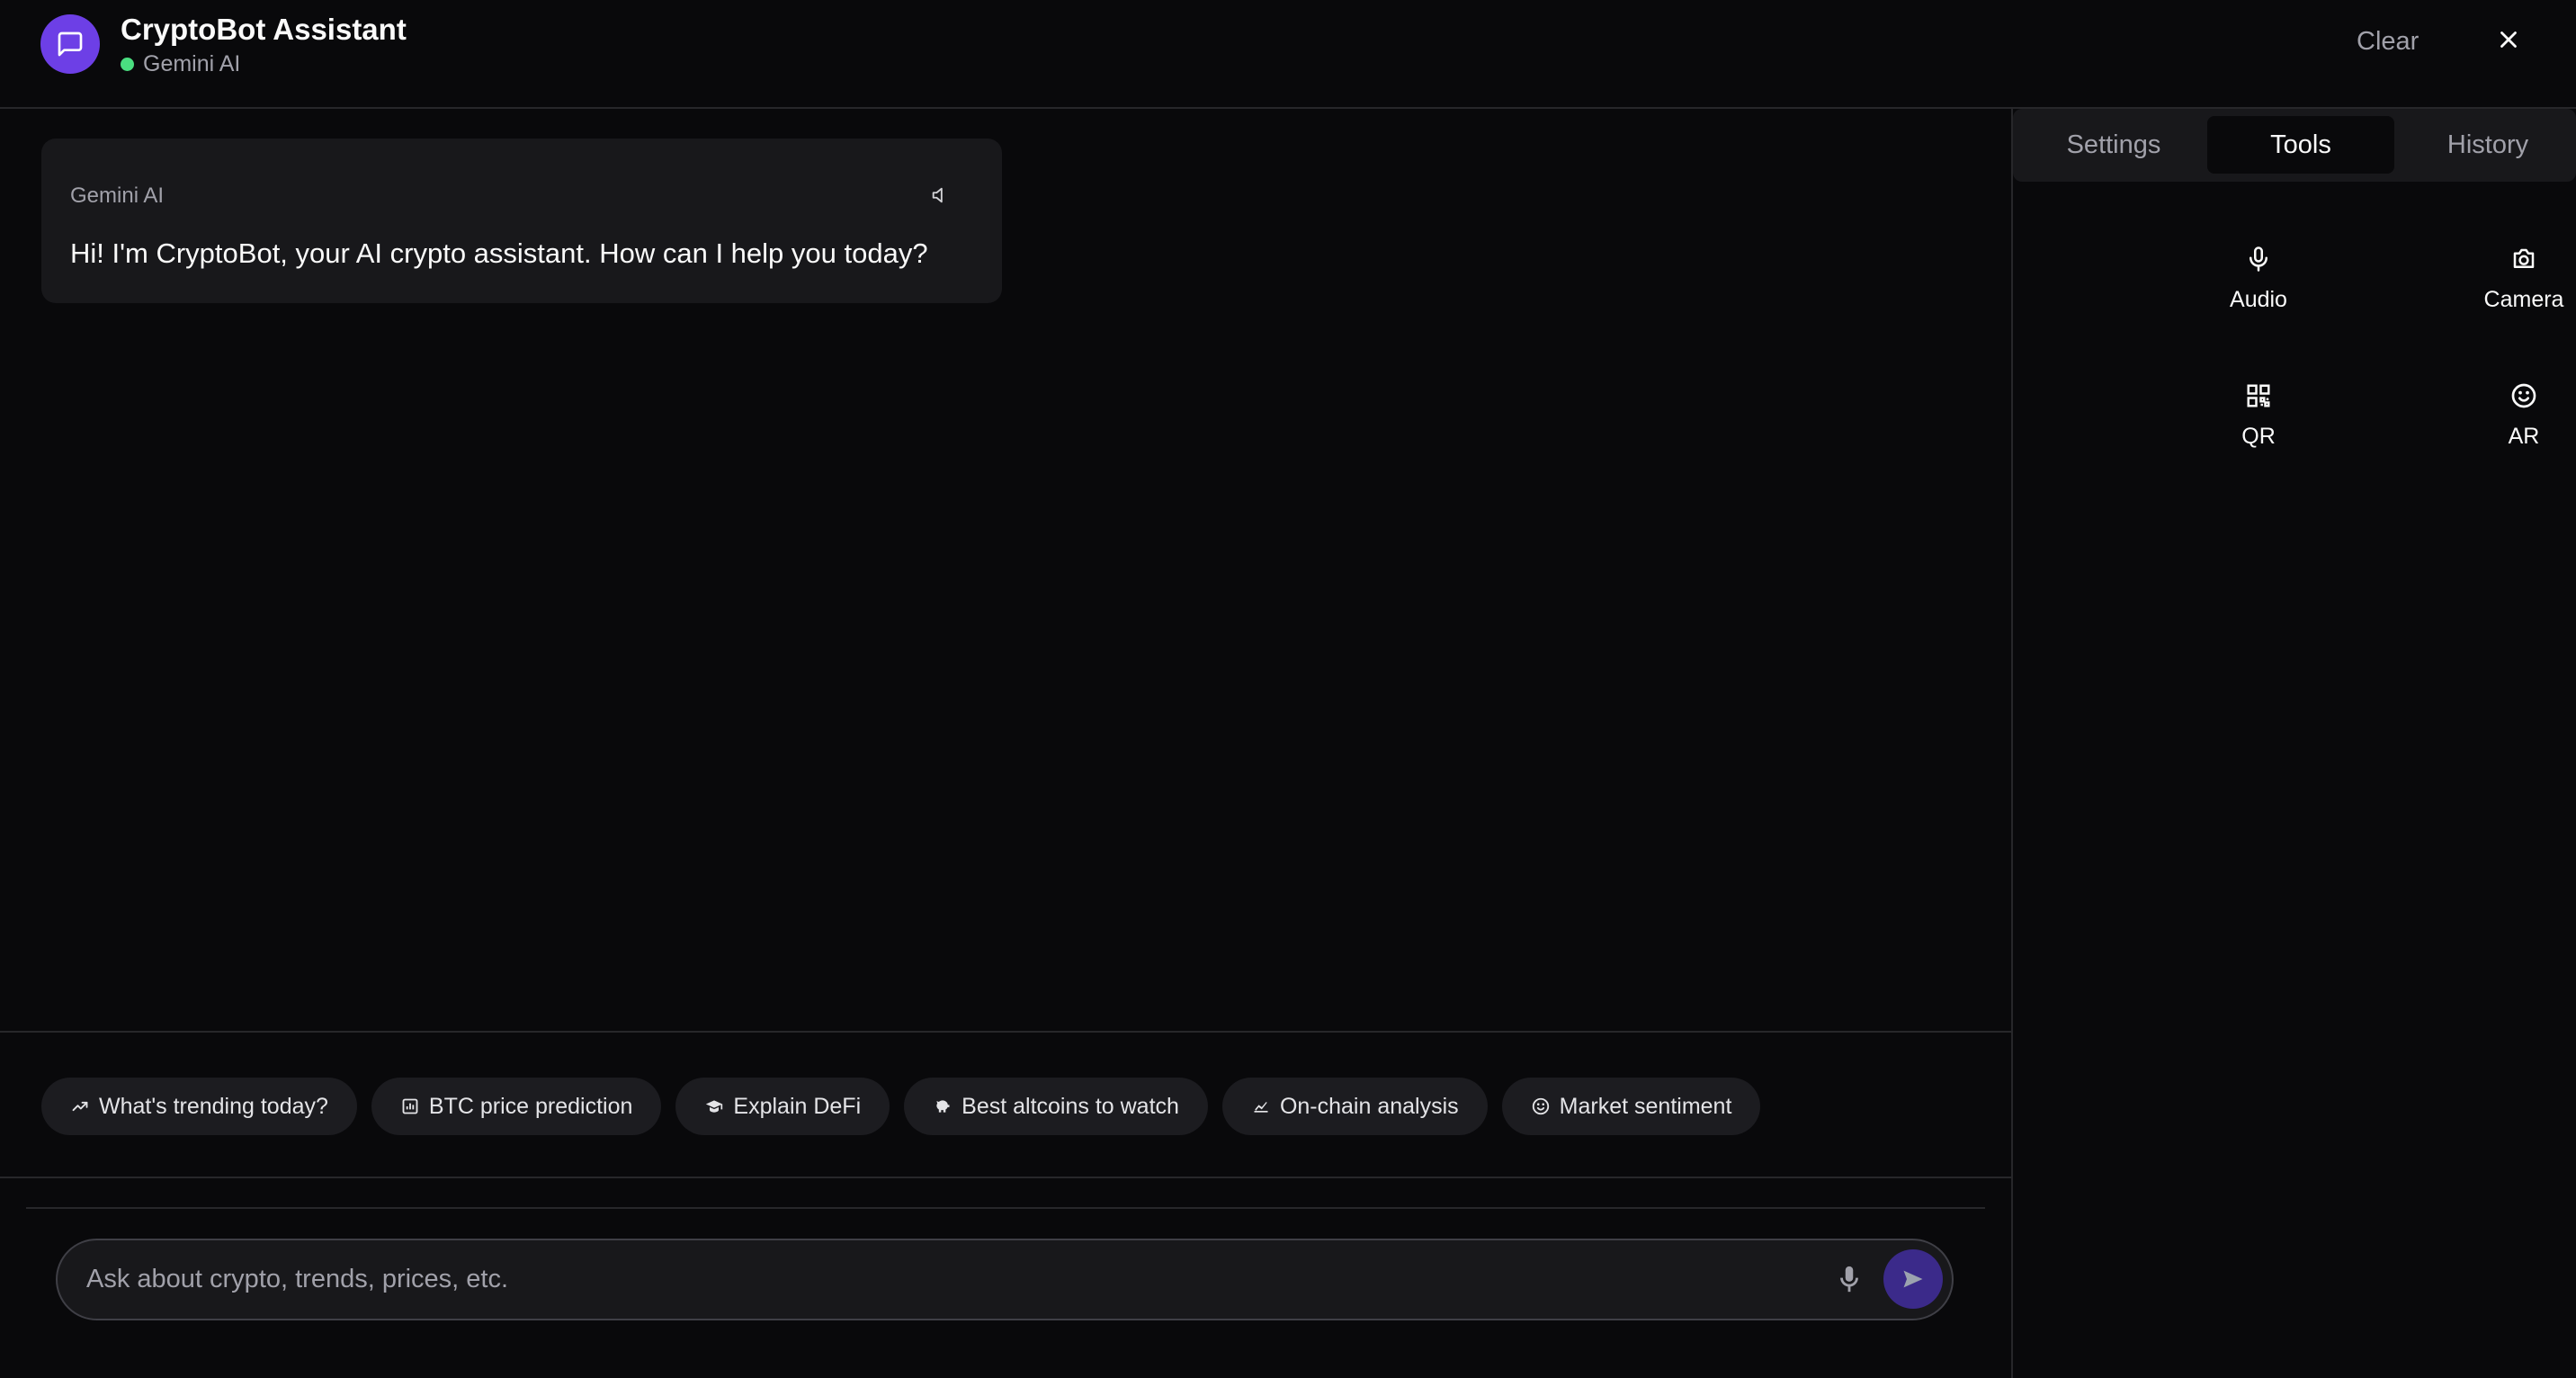 The width and height of the screenshot is (2576, 1378). What do you see at coordinates (2523, 299) in the screenshot?
I see `tool-label: Camera` at bounding box center [2523, 299].